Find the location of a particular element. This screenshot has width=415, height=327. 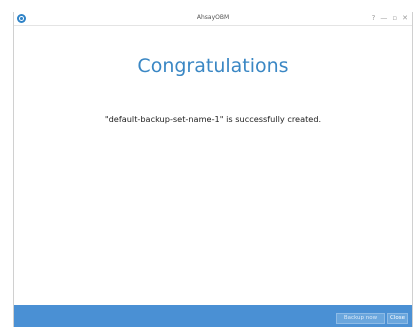

backup-now-button: Backup now is located at coordinates (360, 318).